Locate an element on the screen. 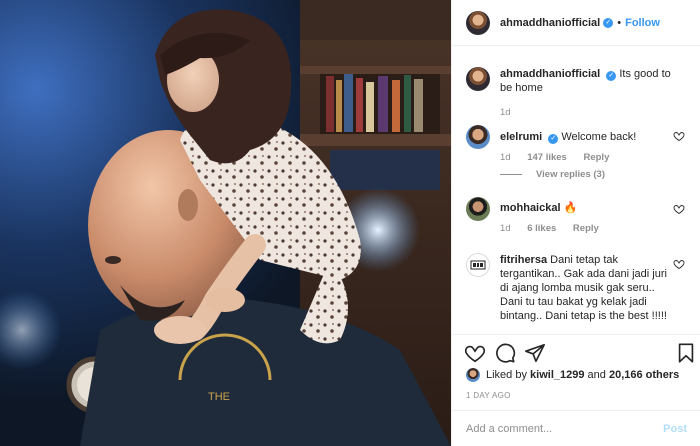  post-header: ahmaddhaniofficial ✓ • Follow is located at coordinates (576, 23).